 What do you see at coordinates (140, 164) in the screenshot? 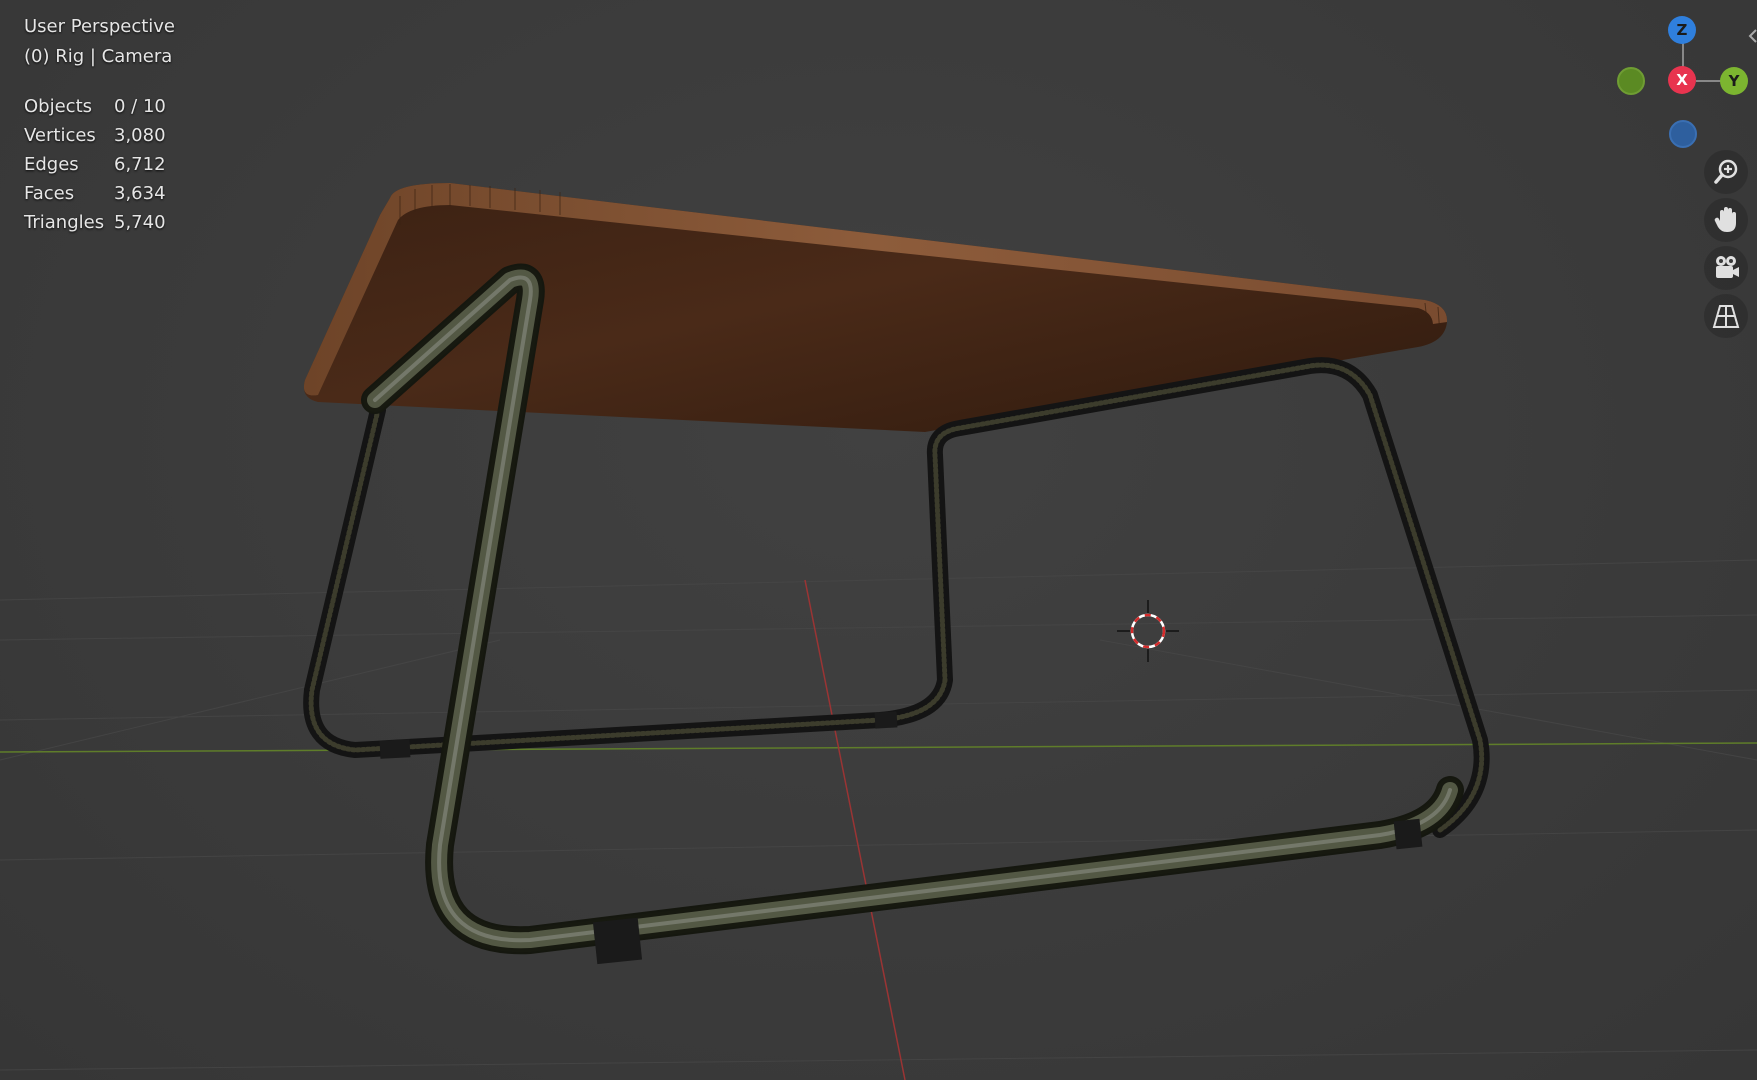
I see `stat-value: 6,712` at bounding box center [140, 164].